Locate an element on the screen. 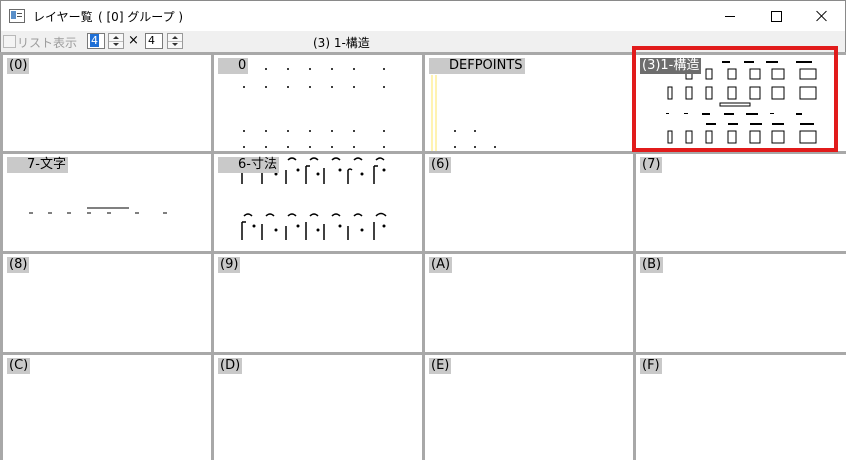  minimize-icon is located at coordinates (730, 16).